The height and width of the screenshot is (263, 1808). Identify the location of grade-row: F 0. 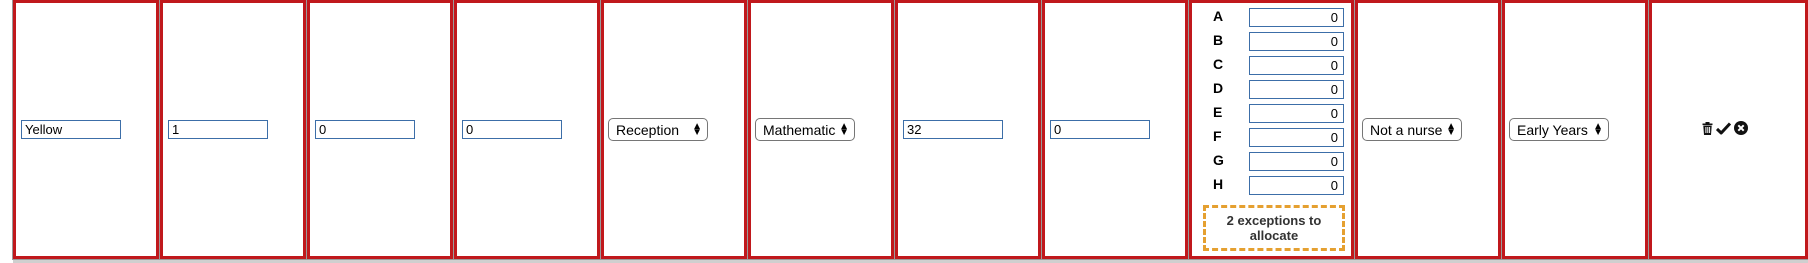
(1281, 138).